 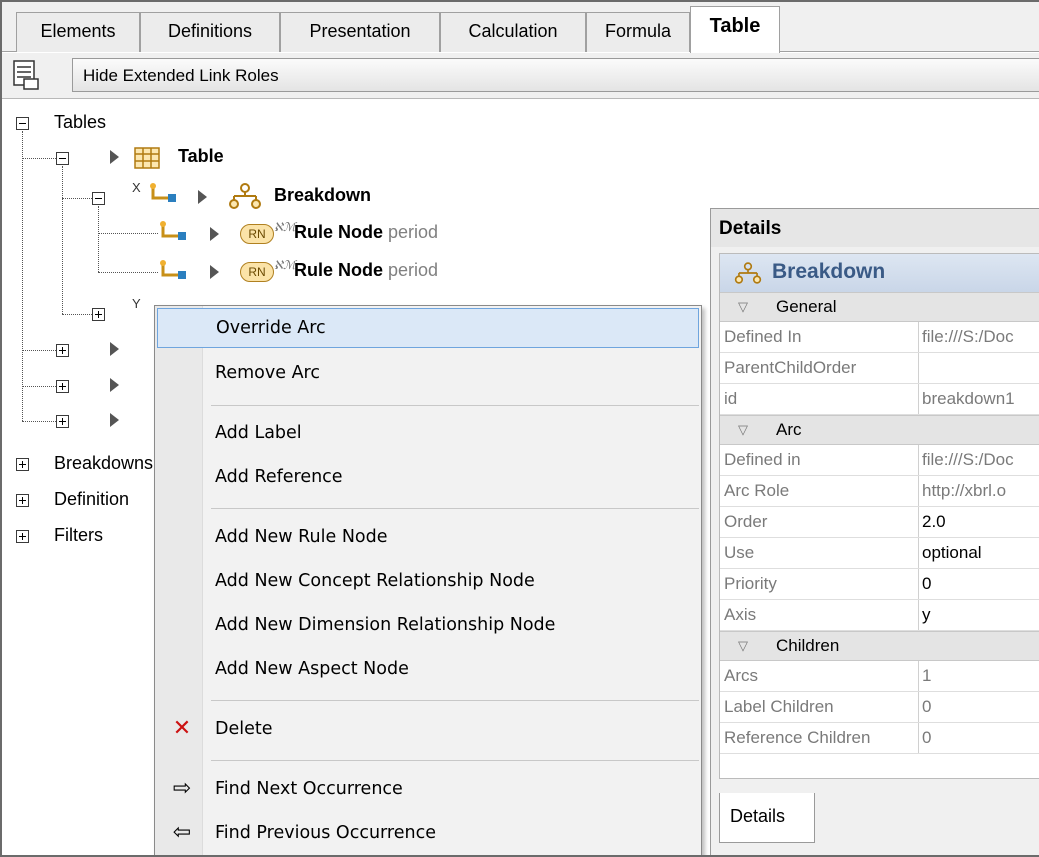 I want to click on tab-label: Details, so click(x=758, y=816).